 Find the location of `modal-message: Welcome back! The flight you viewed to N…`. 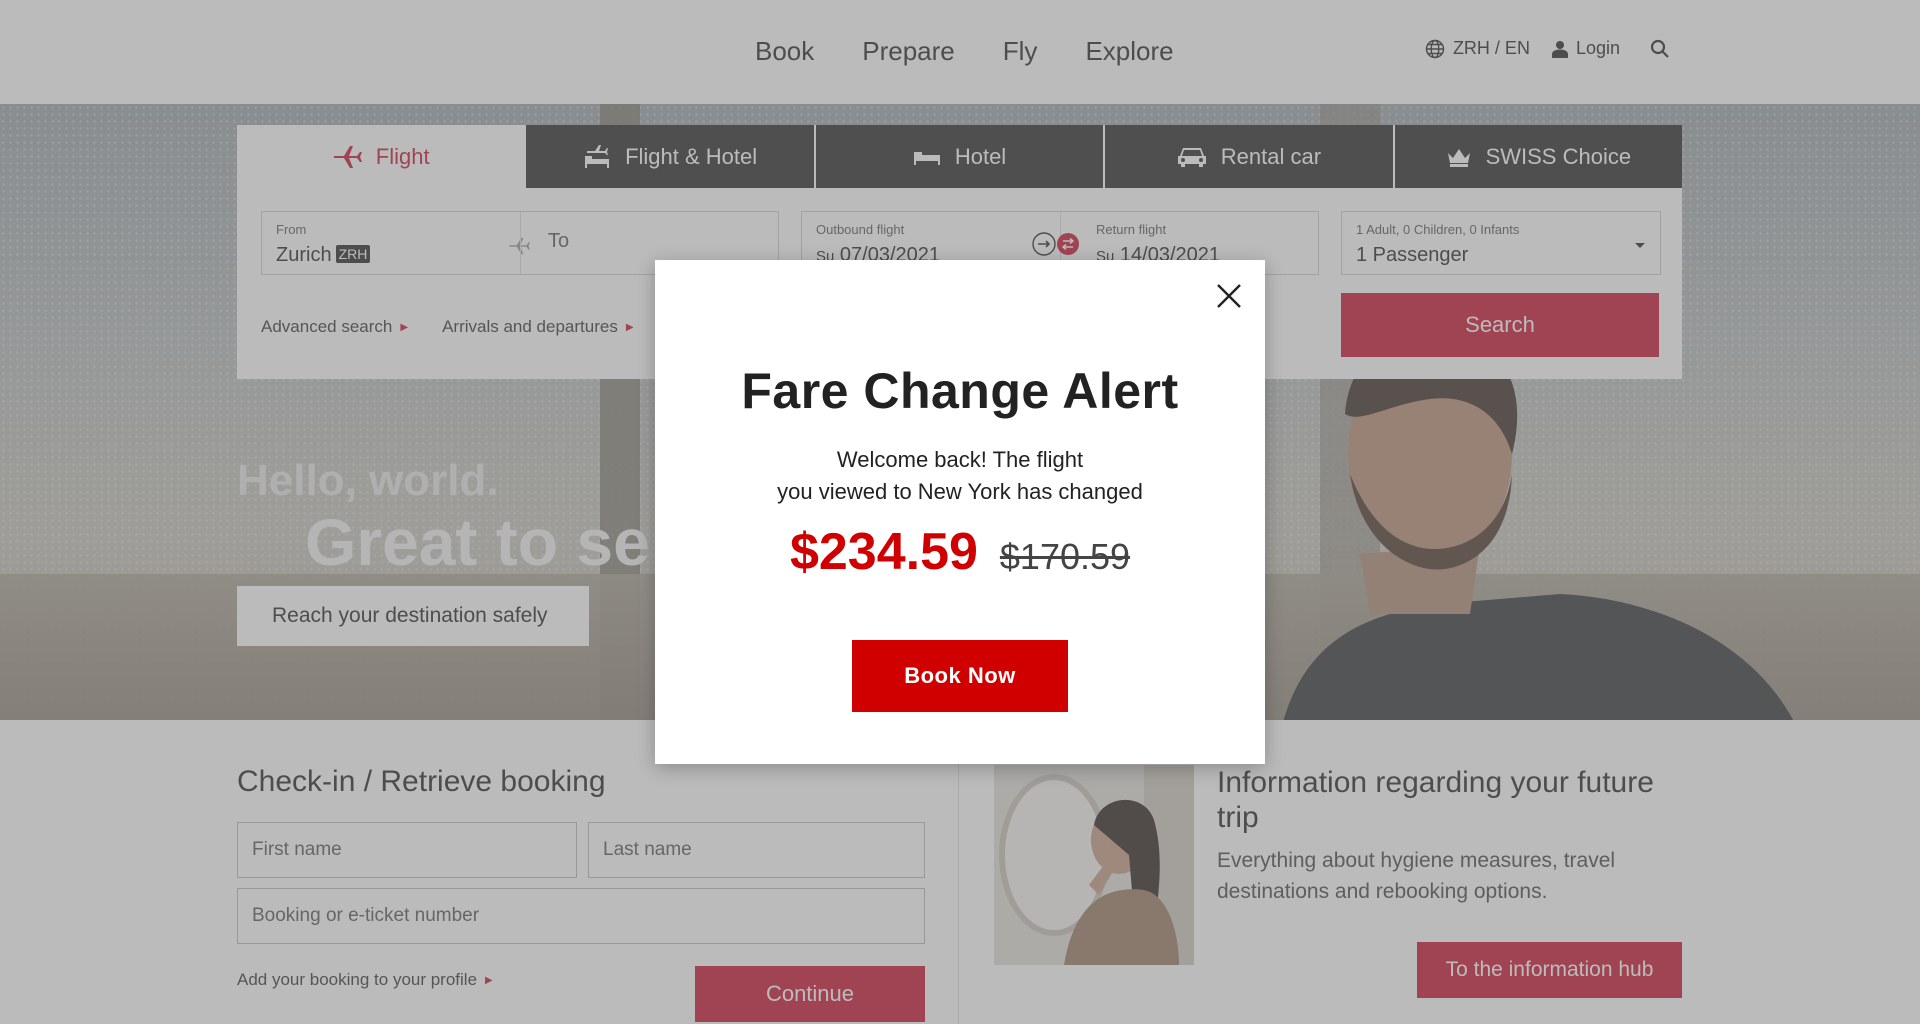

modal-message: Welcome back! The flight you viewed to N… is located at coordinates (960, 476).